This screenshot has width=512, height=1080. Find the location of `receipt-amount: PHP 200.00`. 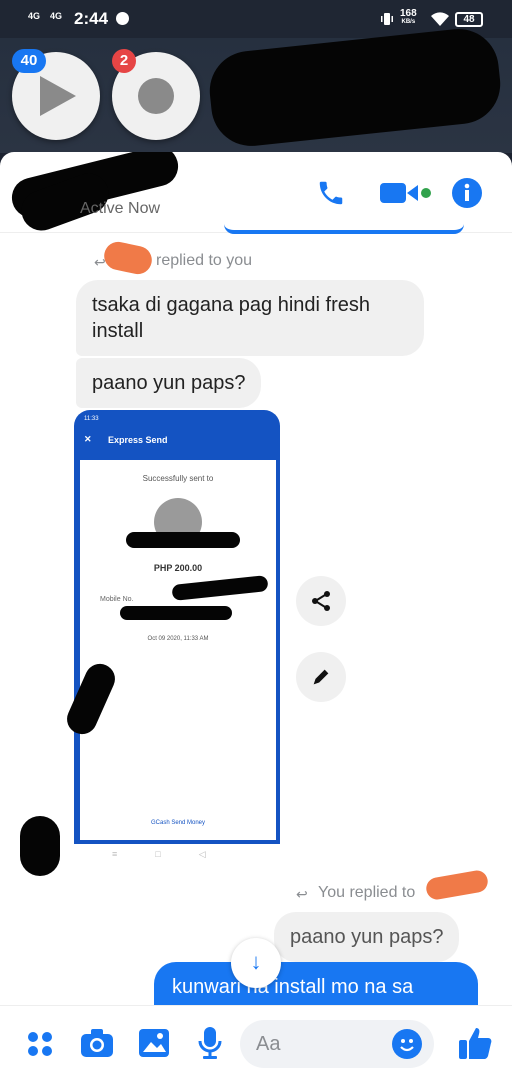

receipt-amount: PHP 200.00 is located at coordinates (178, 568).